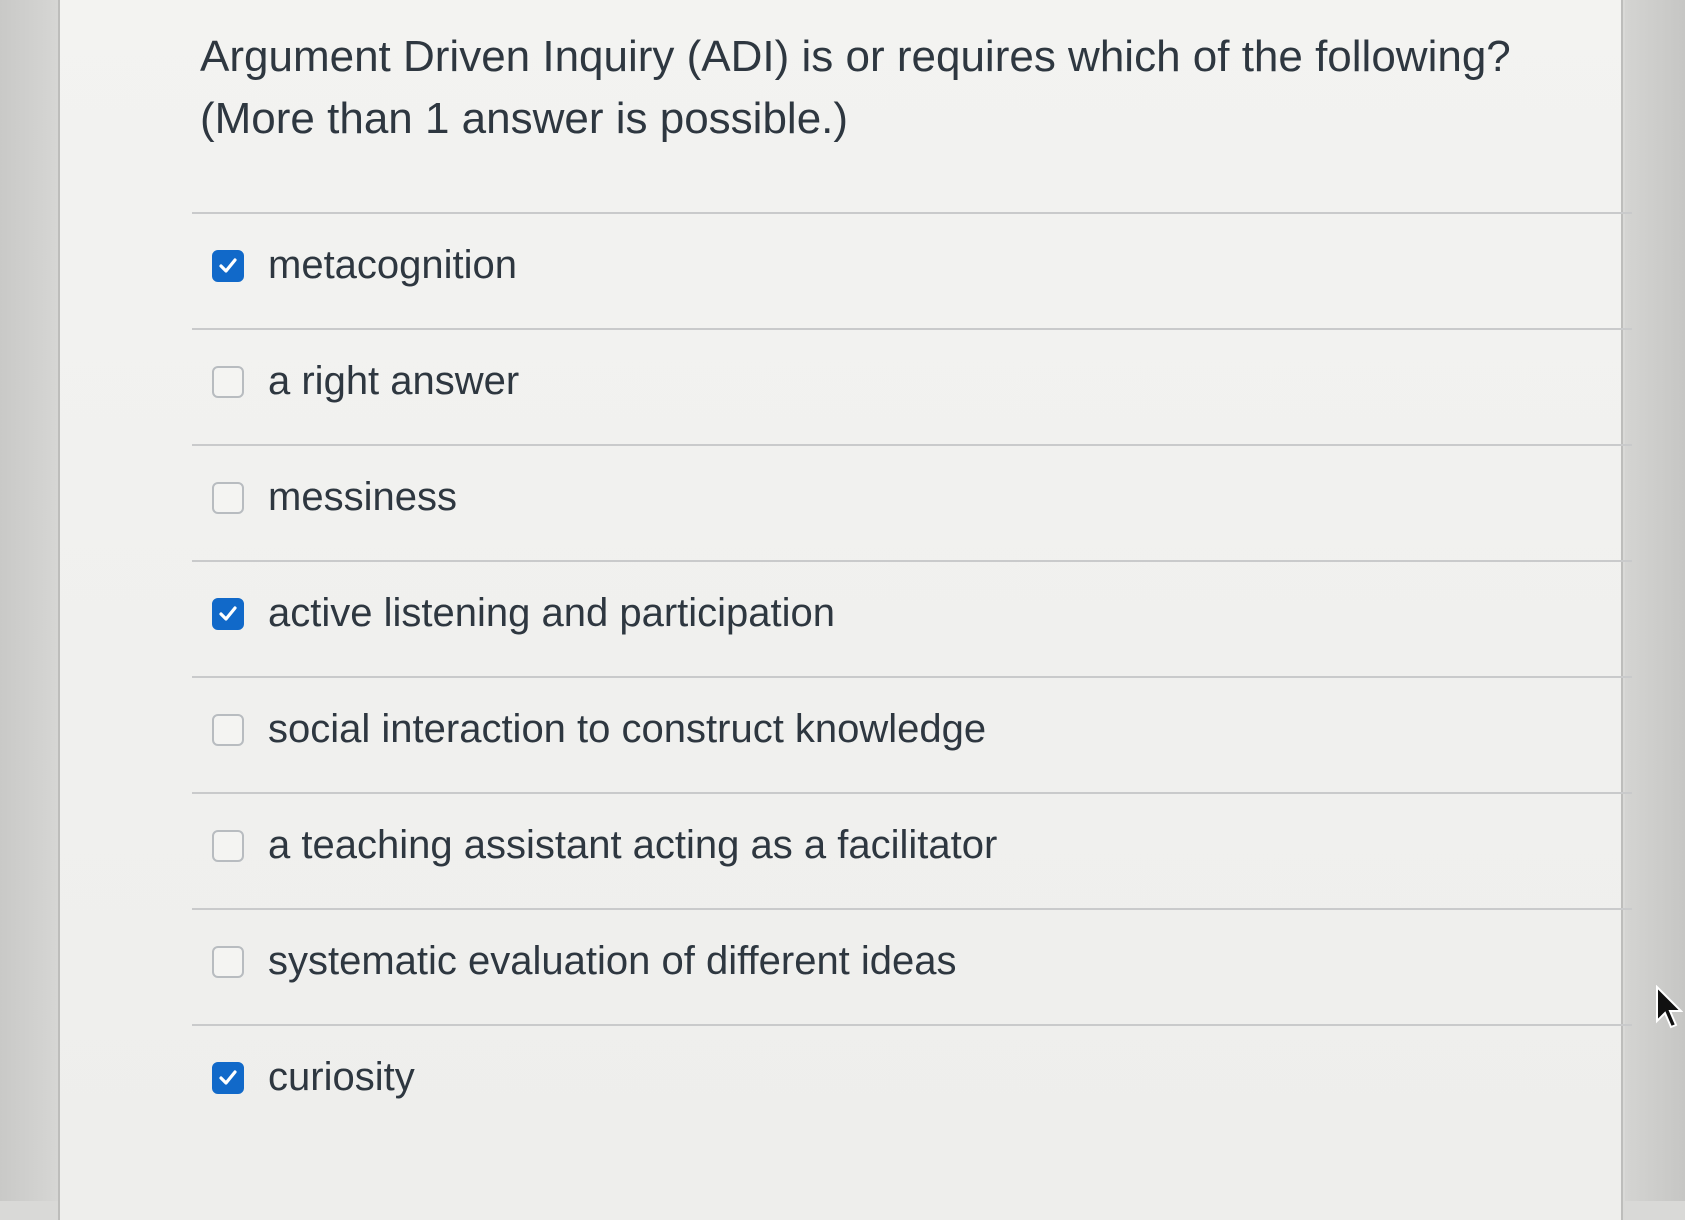 Image resolution: width=1685 pixels, height=1220 pixels. Describe the element at coordinates (912, 270) in the screenshot. I see `answer-option: metacognition` at that location.